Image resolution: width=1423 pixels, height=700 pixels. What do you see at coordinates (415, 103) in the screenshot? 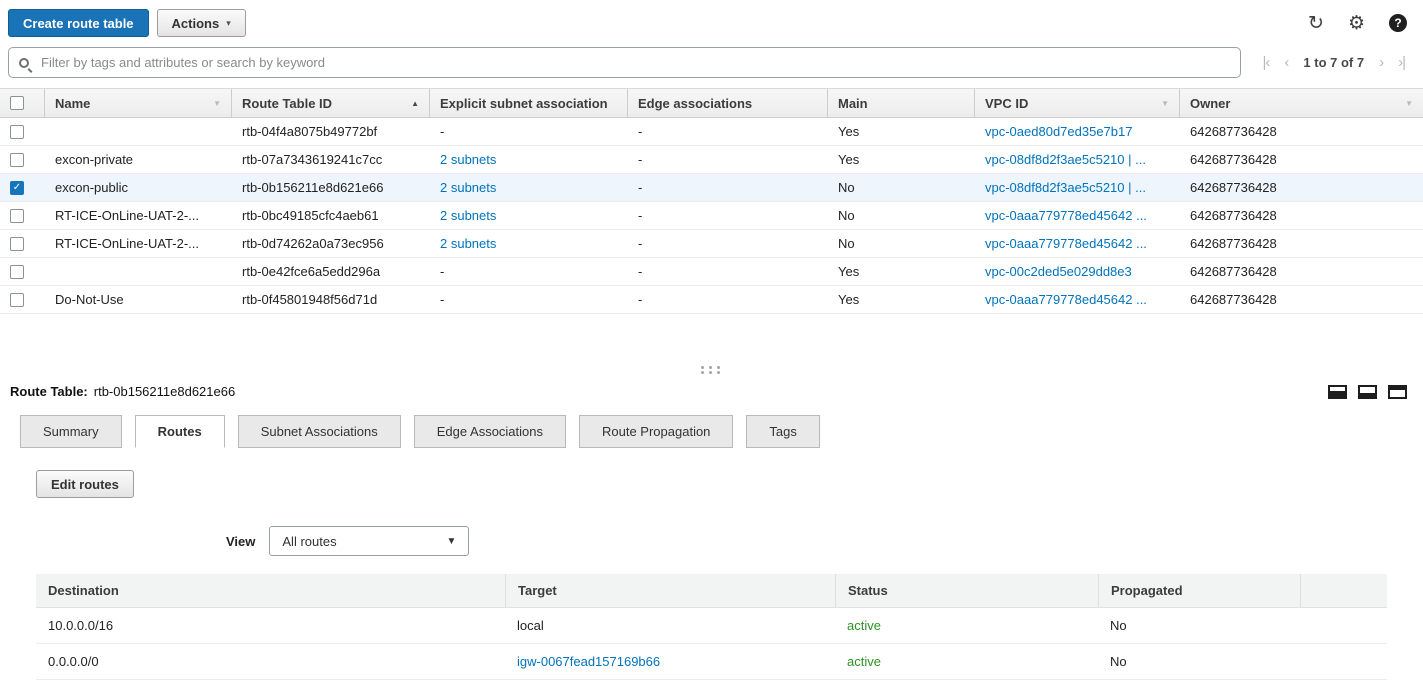
I see `sort-asc-icon: ▲` at bounding box center [415, 103].